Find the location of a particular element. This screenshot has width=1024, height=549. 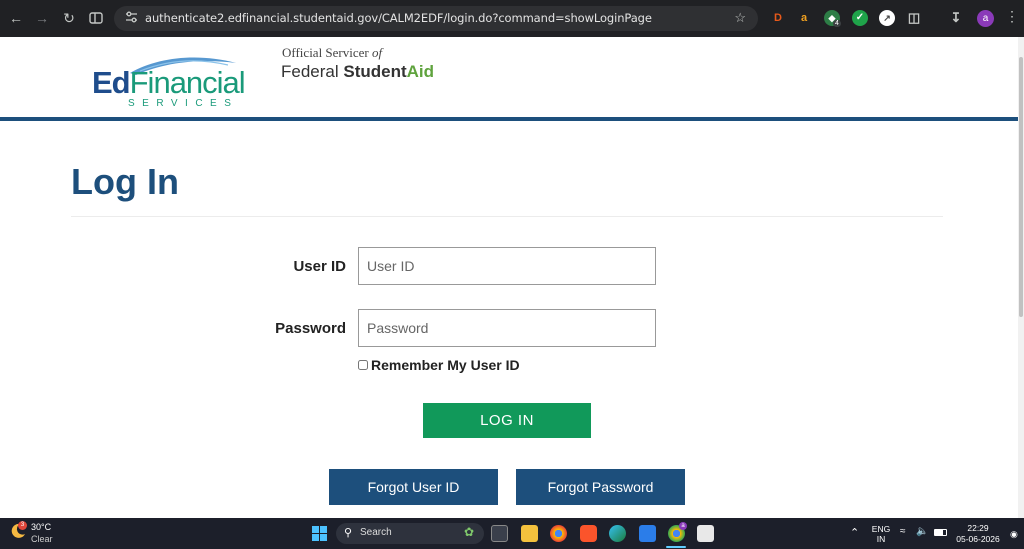

edfinancial-logo: EdFinancial SERVICES is located at coordinates (180, 81).